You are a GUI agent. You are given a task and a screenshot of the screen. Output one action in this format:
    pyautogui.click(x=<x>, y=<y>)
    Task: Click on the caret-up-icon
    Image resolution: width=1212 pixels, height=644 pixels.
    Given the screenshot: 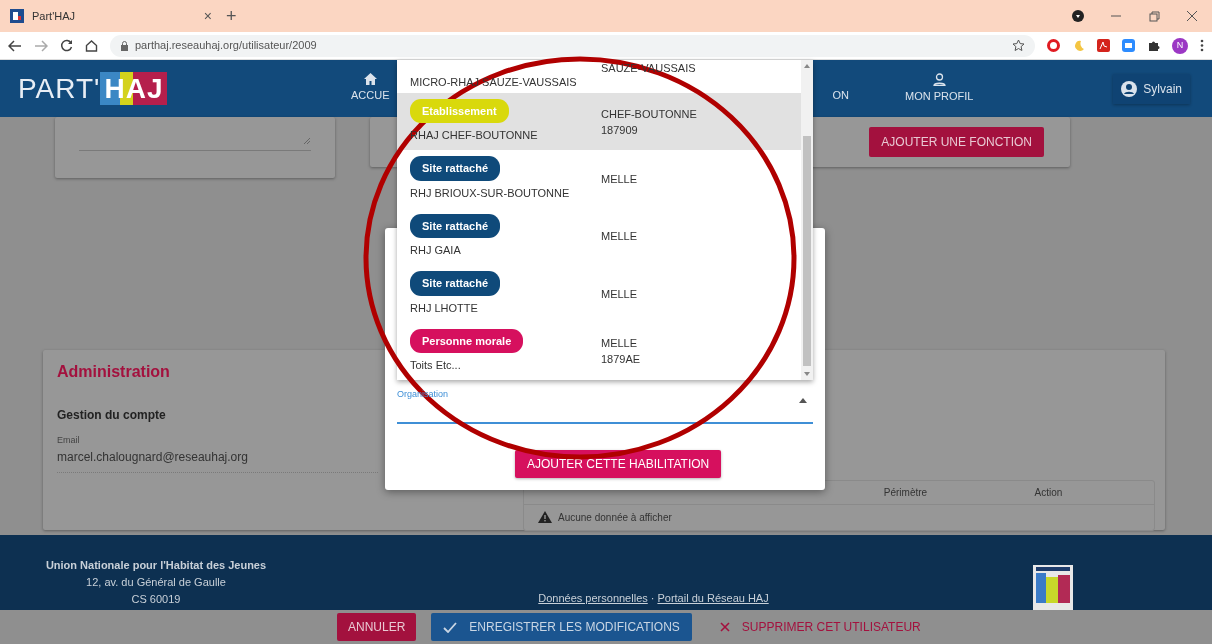 What is the action you would take?
    pyautogui.click(x=803, y=400)
    